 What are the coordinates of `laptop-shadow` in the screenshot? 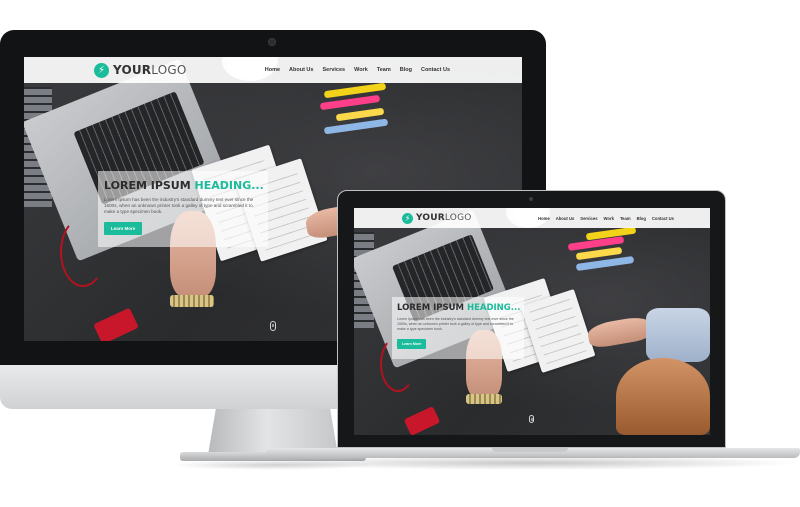 It's located at (530, 463).